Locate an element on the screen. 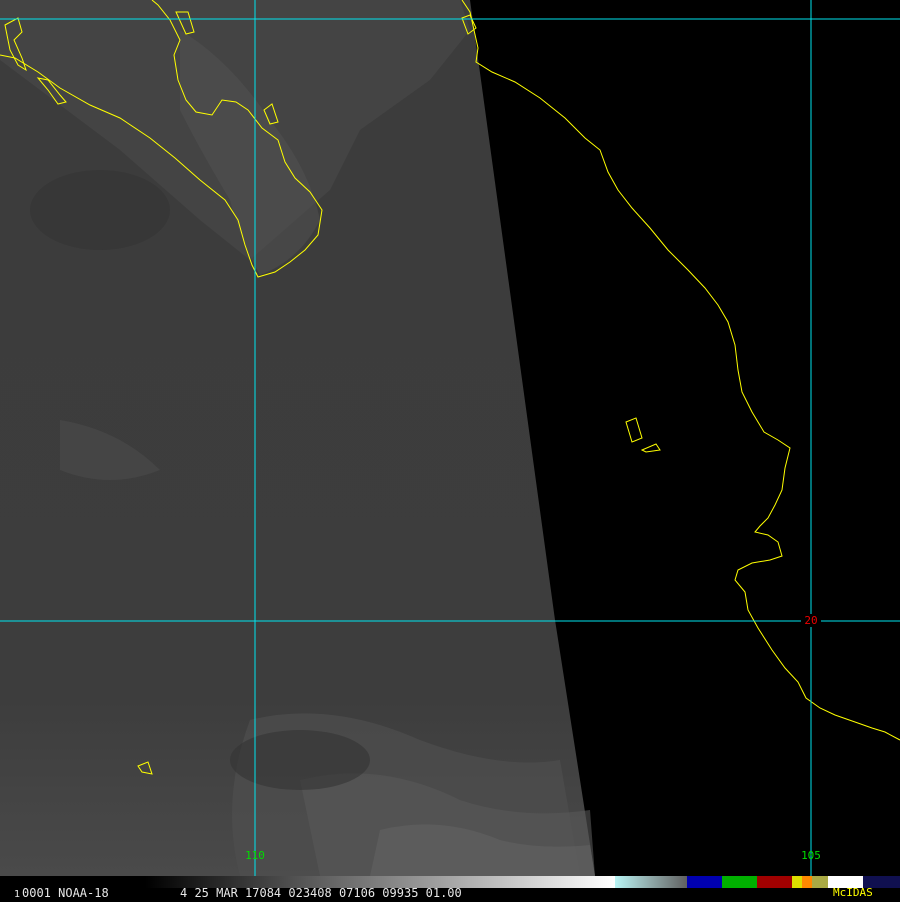 The width and height of the screenshot is (900, 902). image-datetime: 4 25 MAR 17084 023408 07106 09935 01.00 is located at coordinates (321, 893).